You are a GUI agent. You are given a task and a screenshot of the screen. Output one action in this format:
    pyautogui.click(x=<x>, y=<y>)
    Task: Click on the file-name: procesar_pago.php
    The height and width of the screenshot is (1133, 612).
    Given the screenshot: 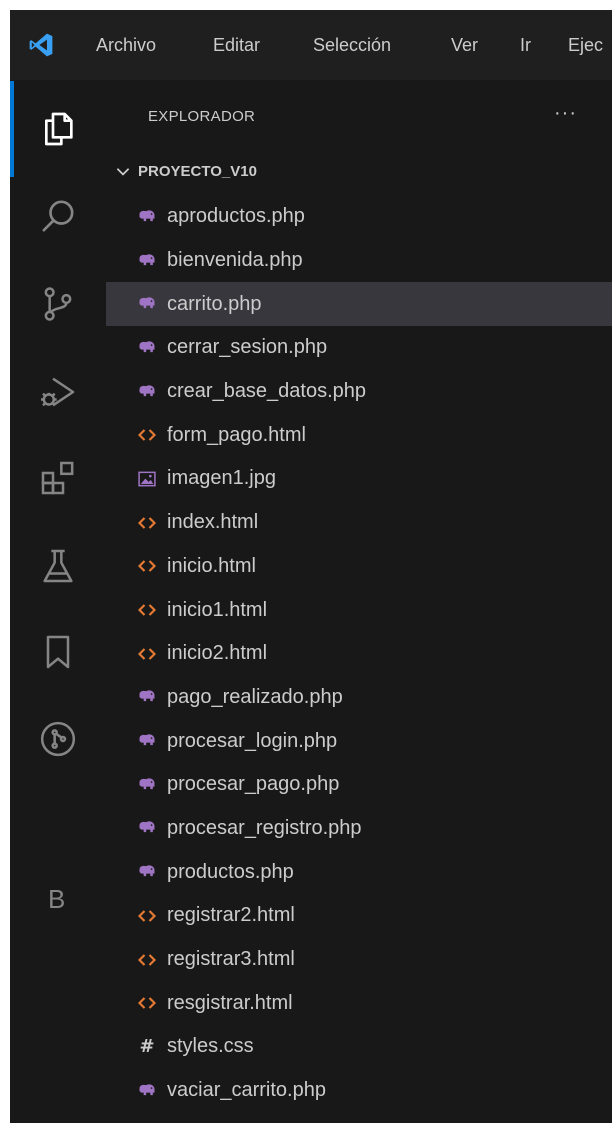 What is the action you would take?
    pyautogui.click(x=253, y=784)
    